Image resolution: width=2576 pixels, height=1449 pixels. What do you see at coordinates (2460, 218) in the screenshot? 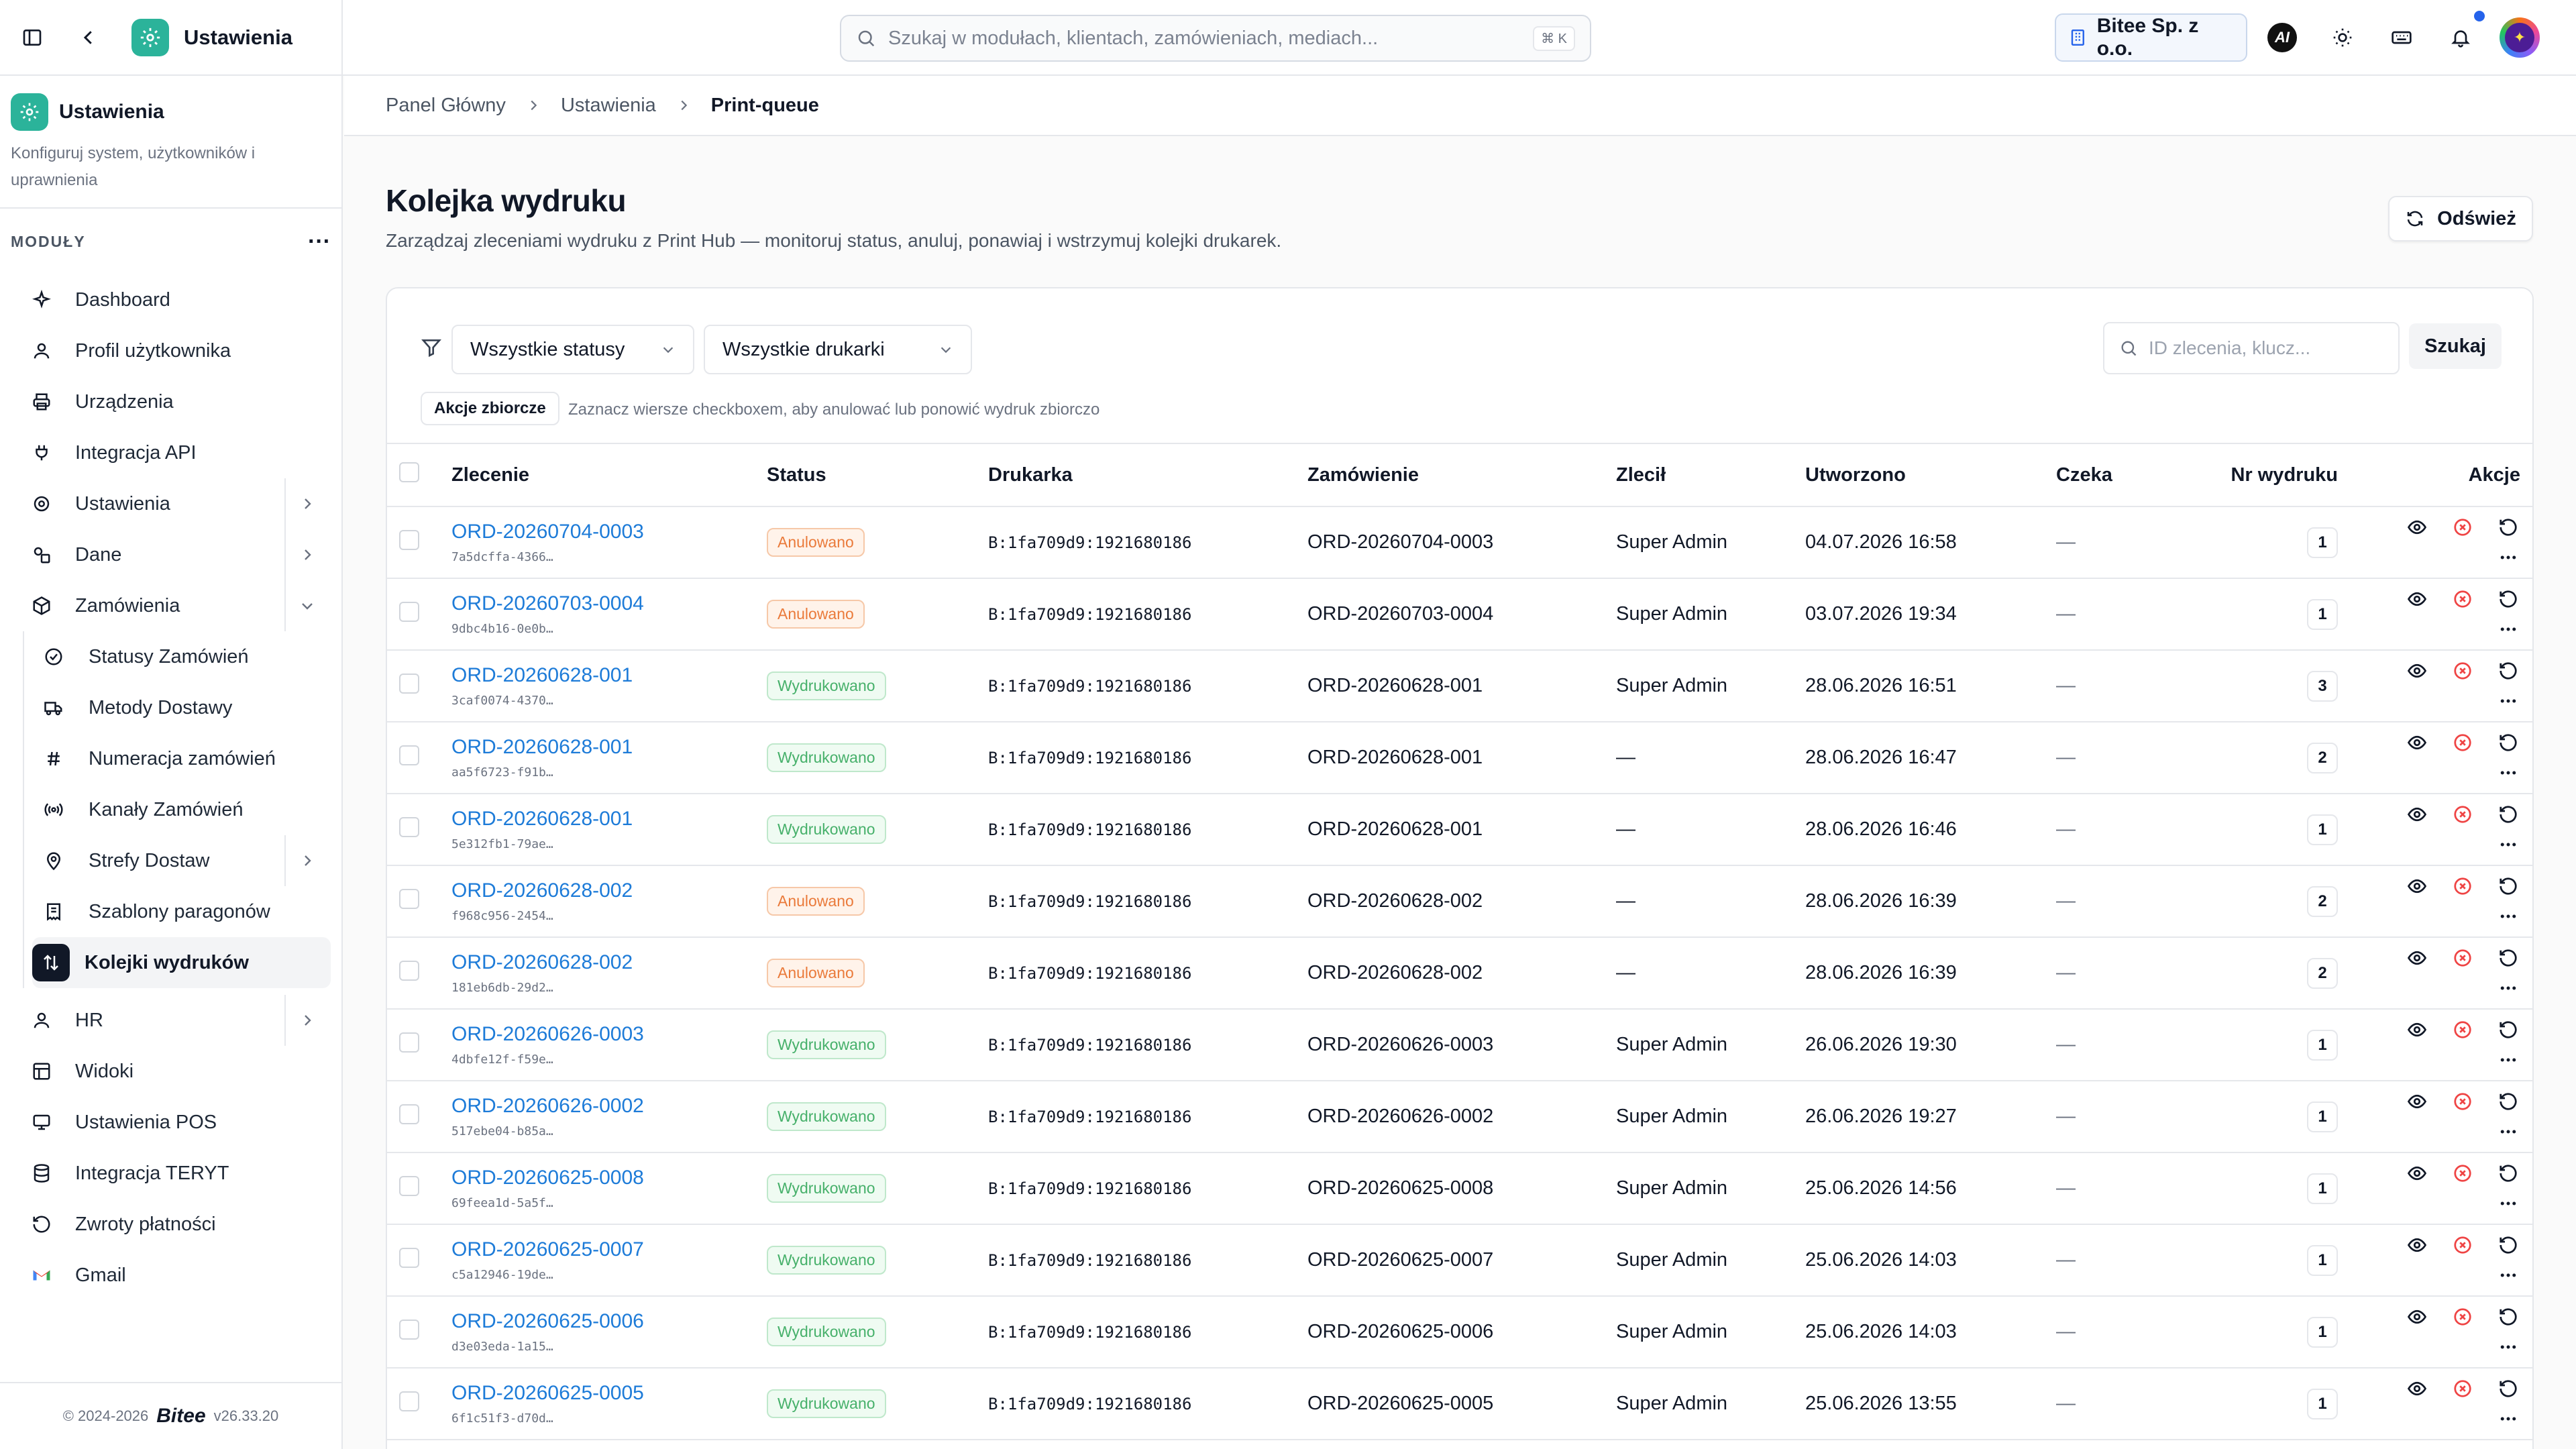
I see `refresh-button: Odśwież` at bounding box center [2460, 218].